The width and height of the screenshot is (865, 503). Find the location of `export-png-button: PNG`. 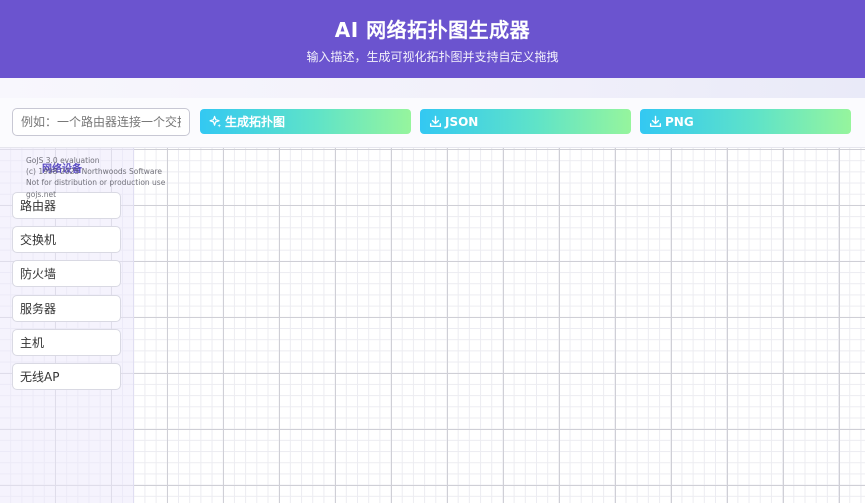

export-png-button: PNG is located at coordinates (745, 121).